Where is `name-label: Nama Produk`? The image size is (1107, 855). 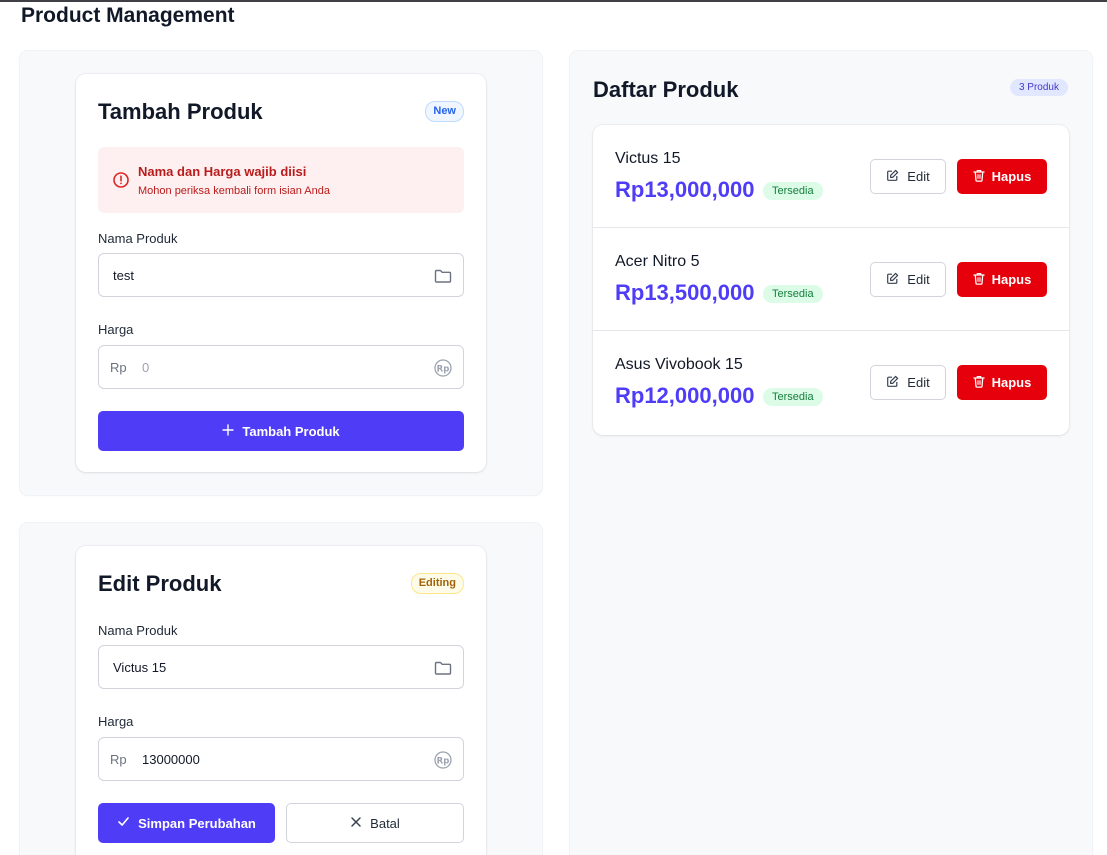
name-label: Nama Produk is located at coordinates (138, 238).